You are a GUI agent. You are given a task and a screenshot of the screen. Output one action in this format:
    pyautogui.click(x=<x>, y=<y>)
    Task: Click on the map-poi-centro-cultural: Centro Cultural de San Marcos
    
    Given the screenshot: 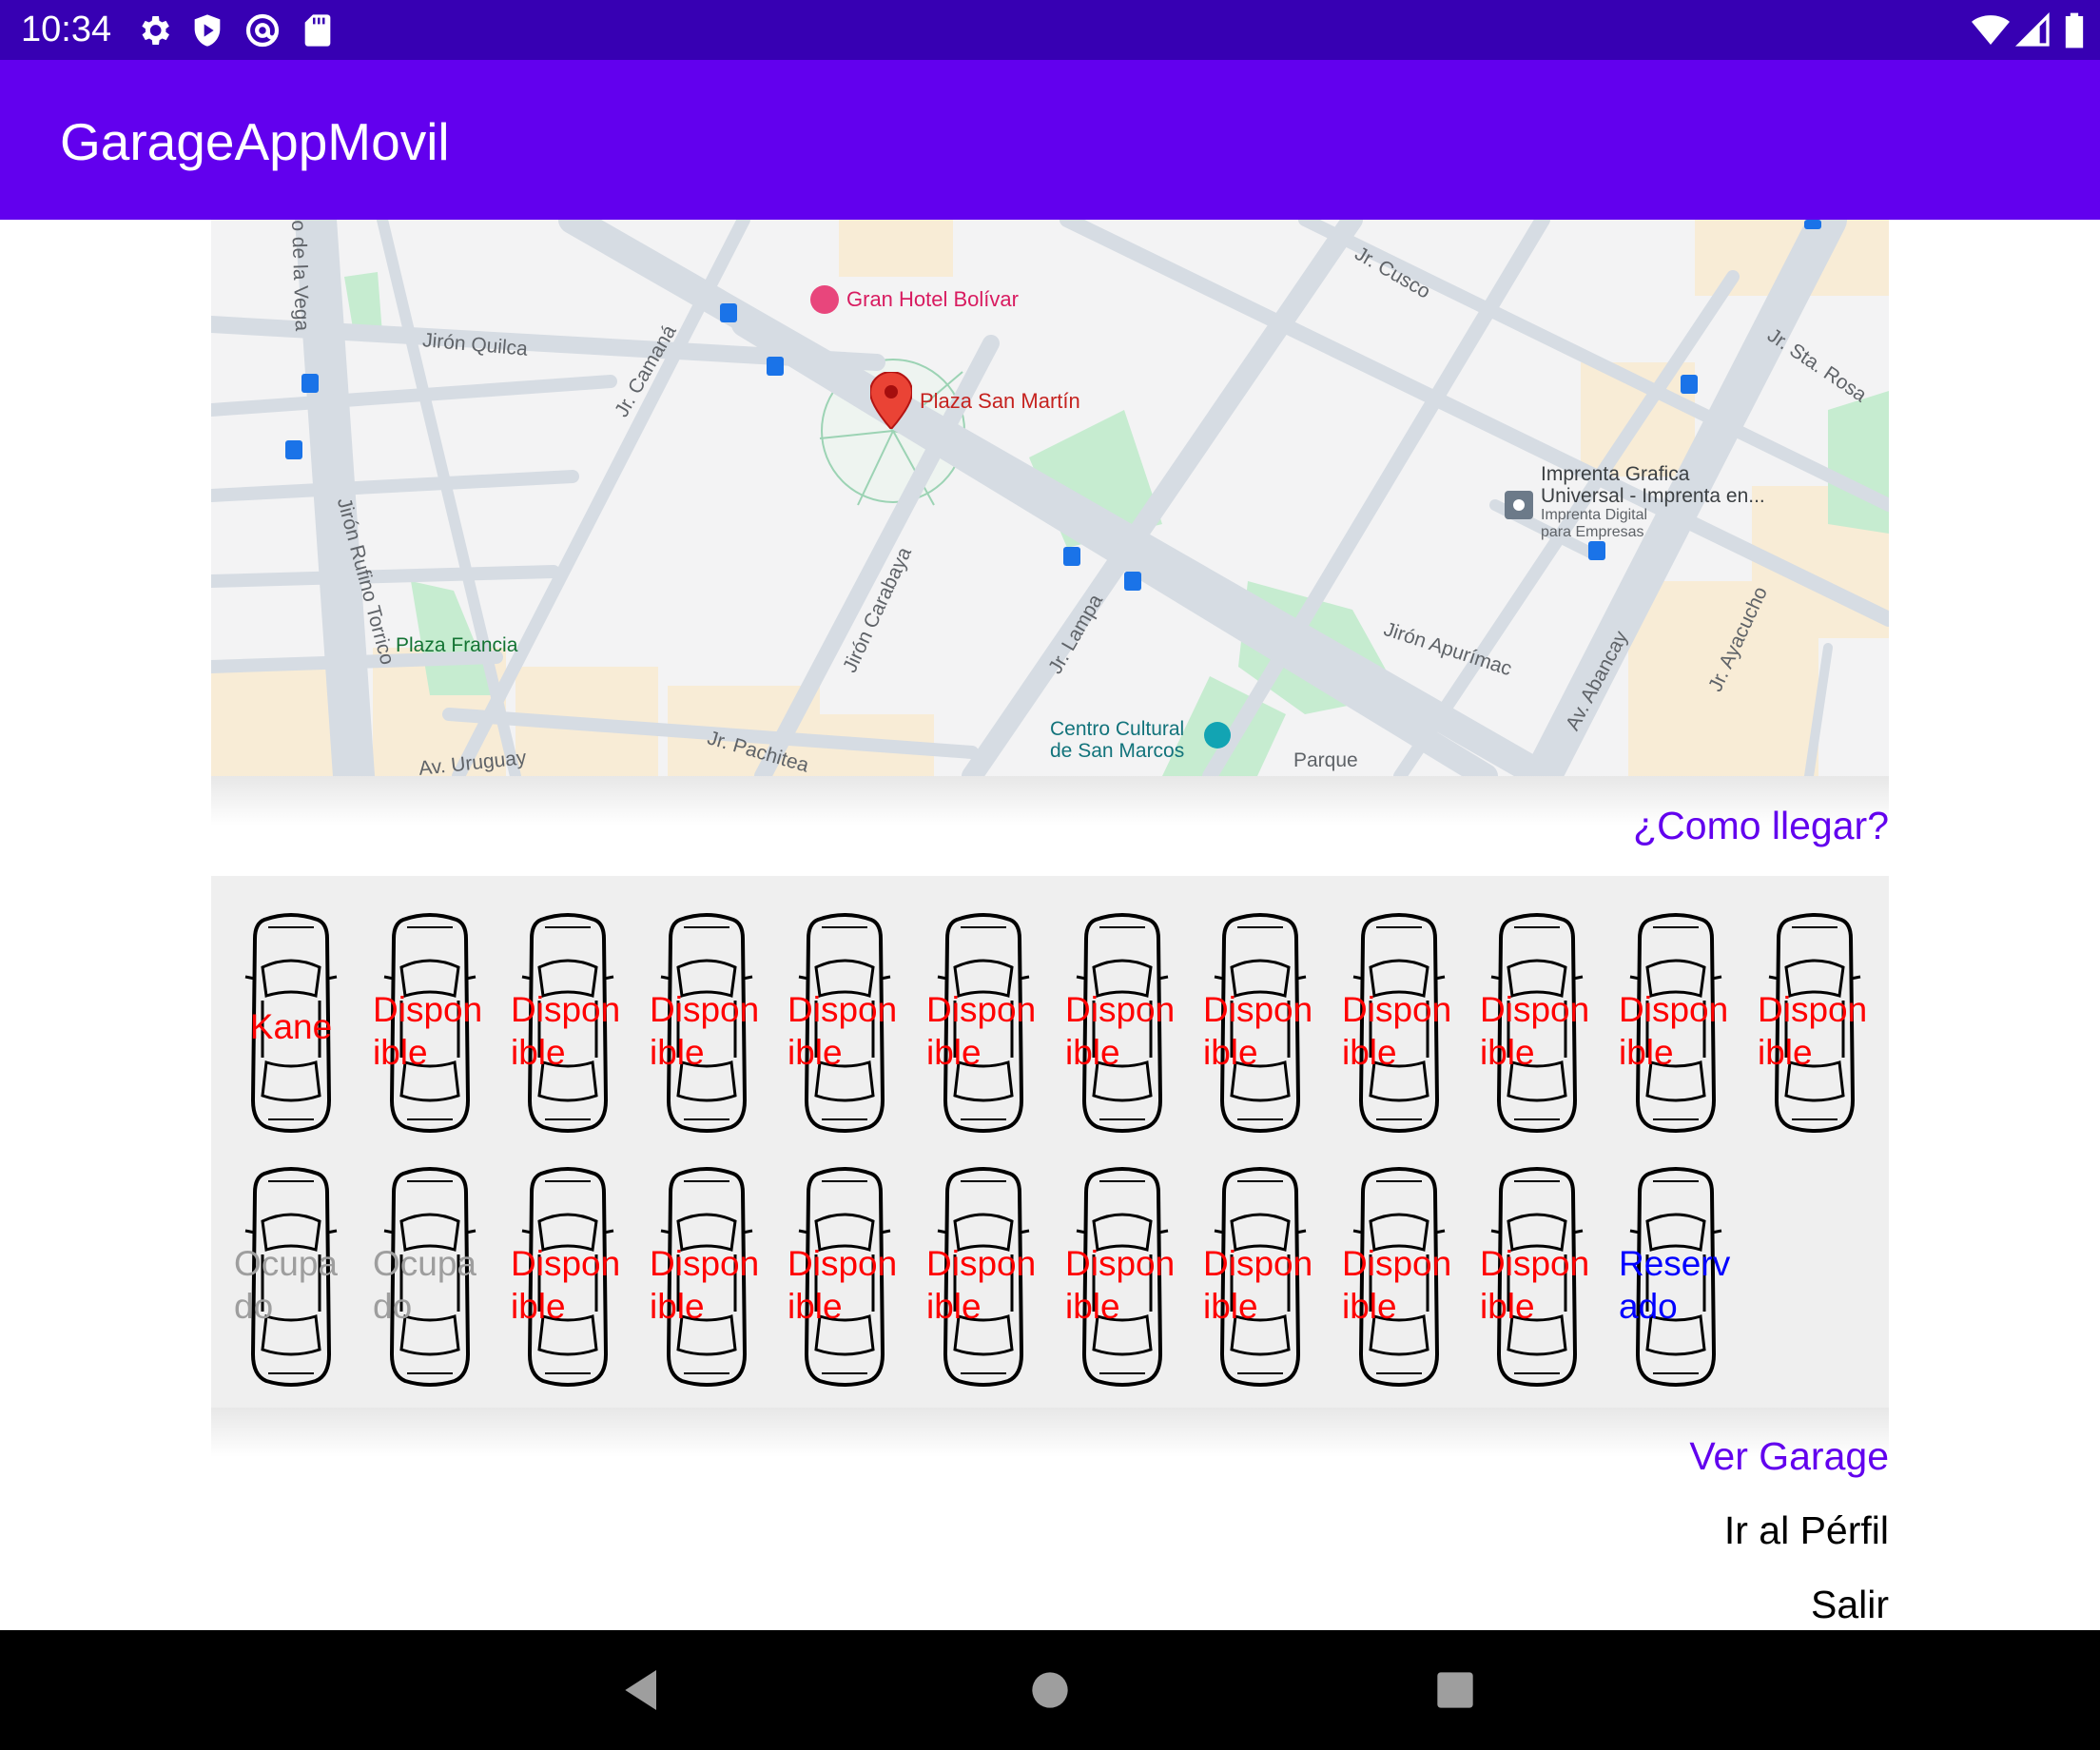 What is the action you would take?
    pyautogui.click(x=1117, y=740)
    